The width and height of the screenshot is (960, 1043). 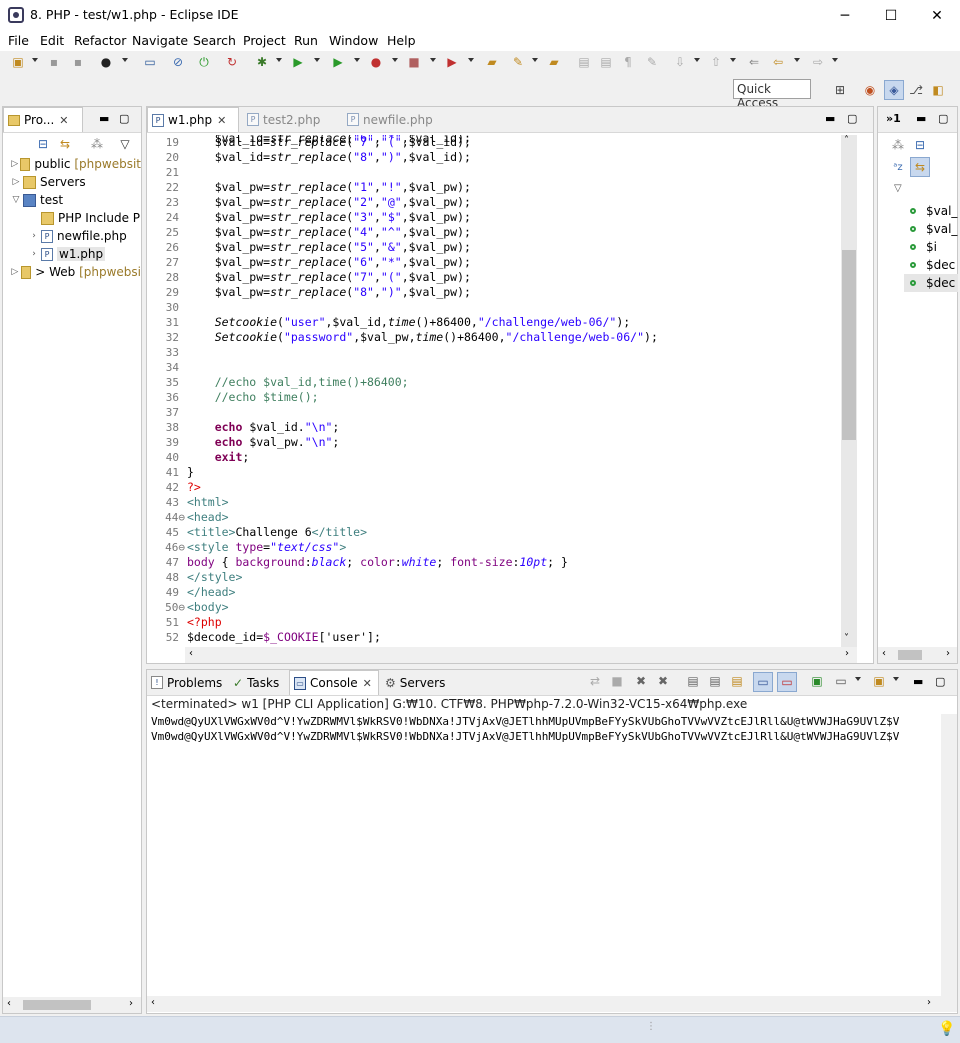 What do you see at coordinates (918, 229) in the screenshot?
I see `outline-item: $val_` at bounding box center [918, 229].